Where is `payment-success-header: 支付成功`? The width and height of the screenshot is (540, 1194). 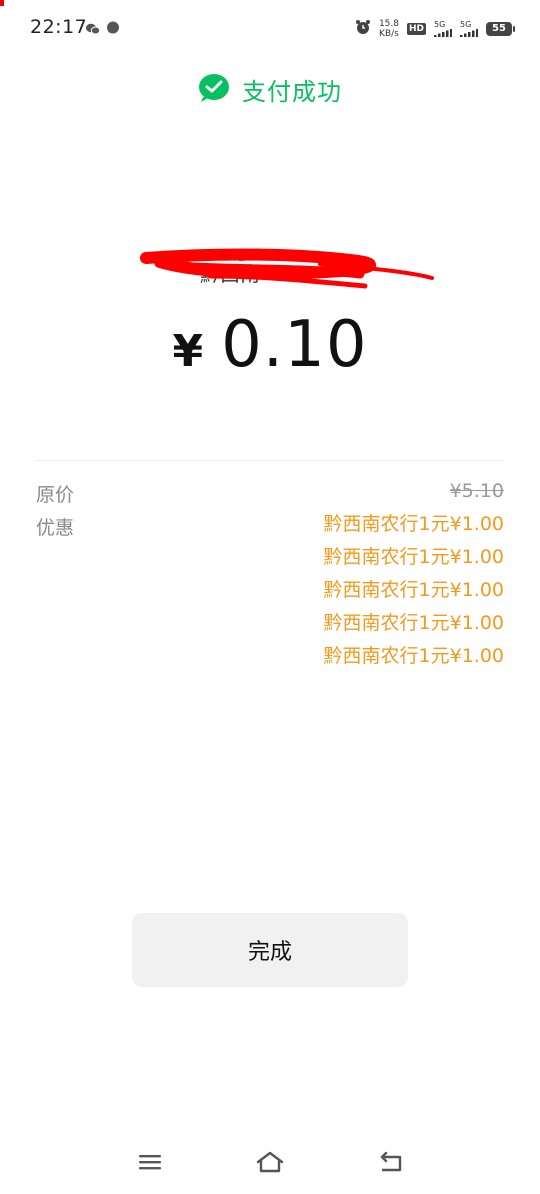
payment-success-header: 支付成功 is located at coordinates (270, 89).